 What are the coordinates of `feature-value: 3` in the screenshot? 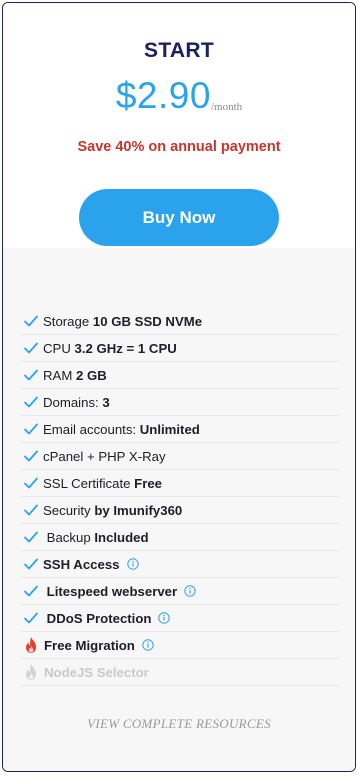 It's located at (106, 402).